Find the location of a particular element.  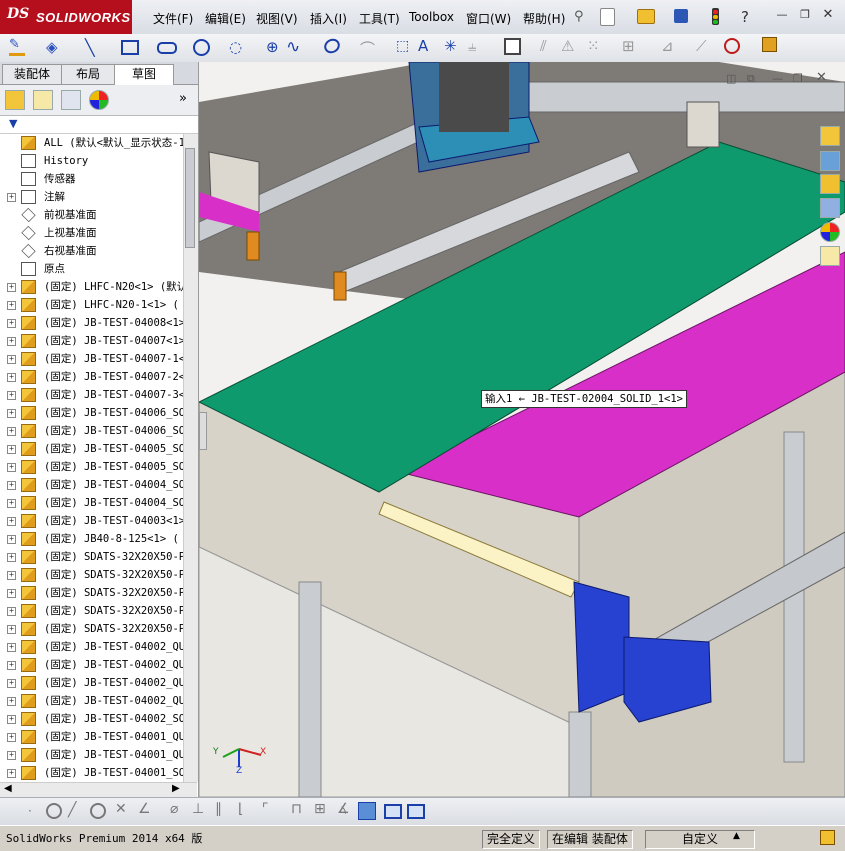

tree-item: + (固定) JB-TEST-04001_SO is located at coordinates (91, 773).